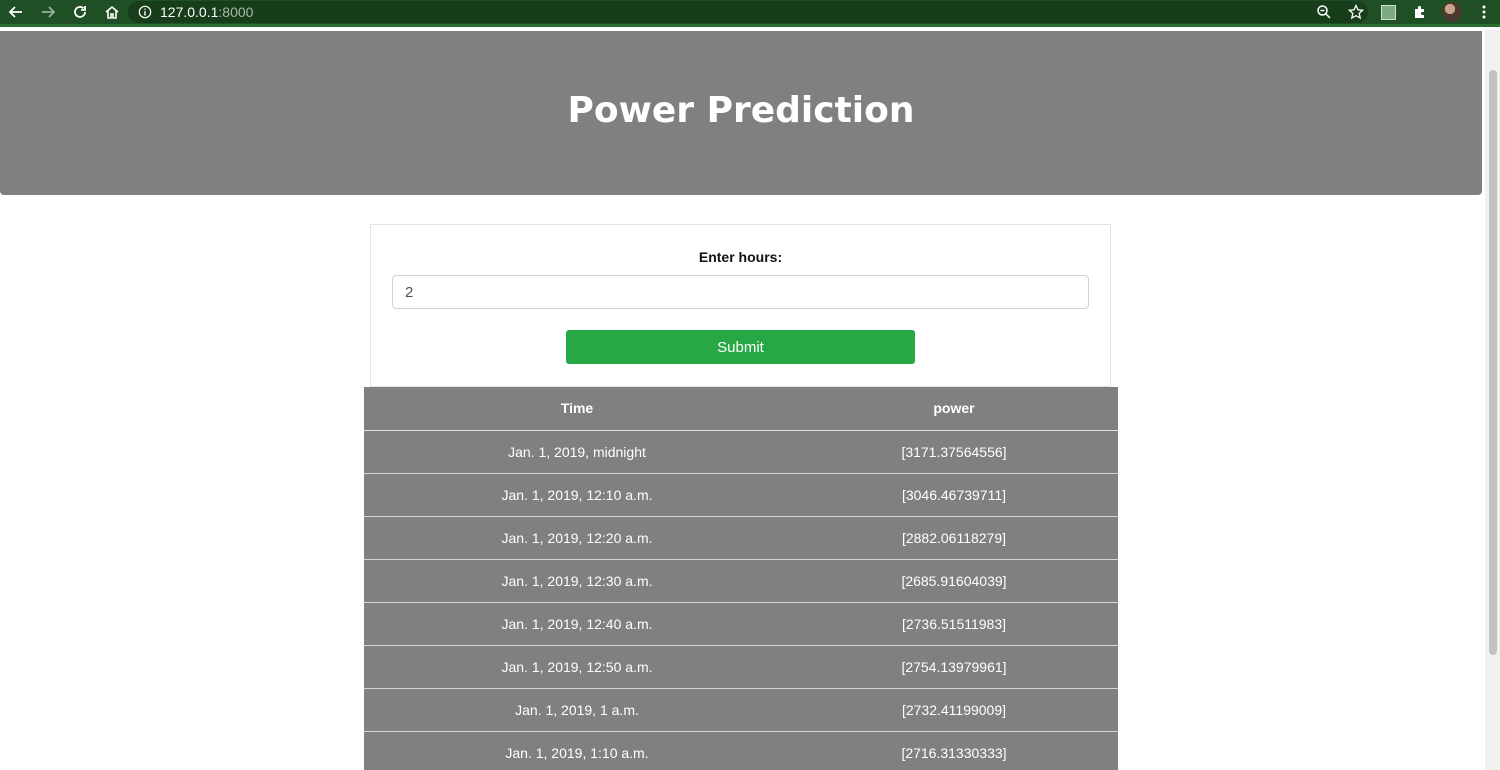  Describe the element at coordinates (577, 709) in the screenshot. I see `time-cell: Jan. 1, 2019, 1 a.m.` at that location.